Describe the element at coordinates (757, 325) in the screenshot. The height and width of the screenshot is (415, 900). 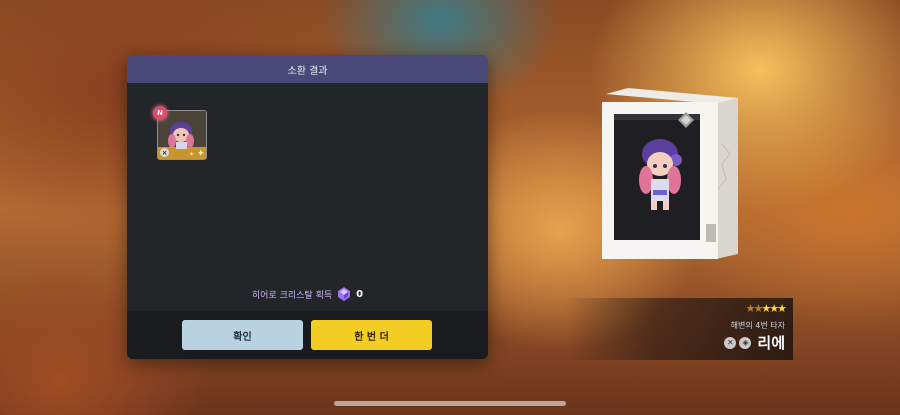
I see `character-title: 해변의 4번 타자` at that location.